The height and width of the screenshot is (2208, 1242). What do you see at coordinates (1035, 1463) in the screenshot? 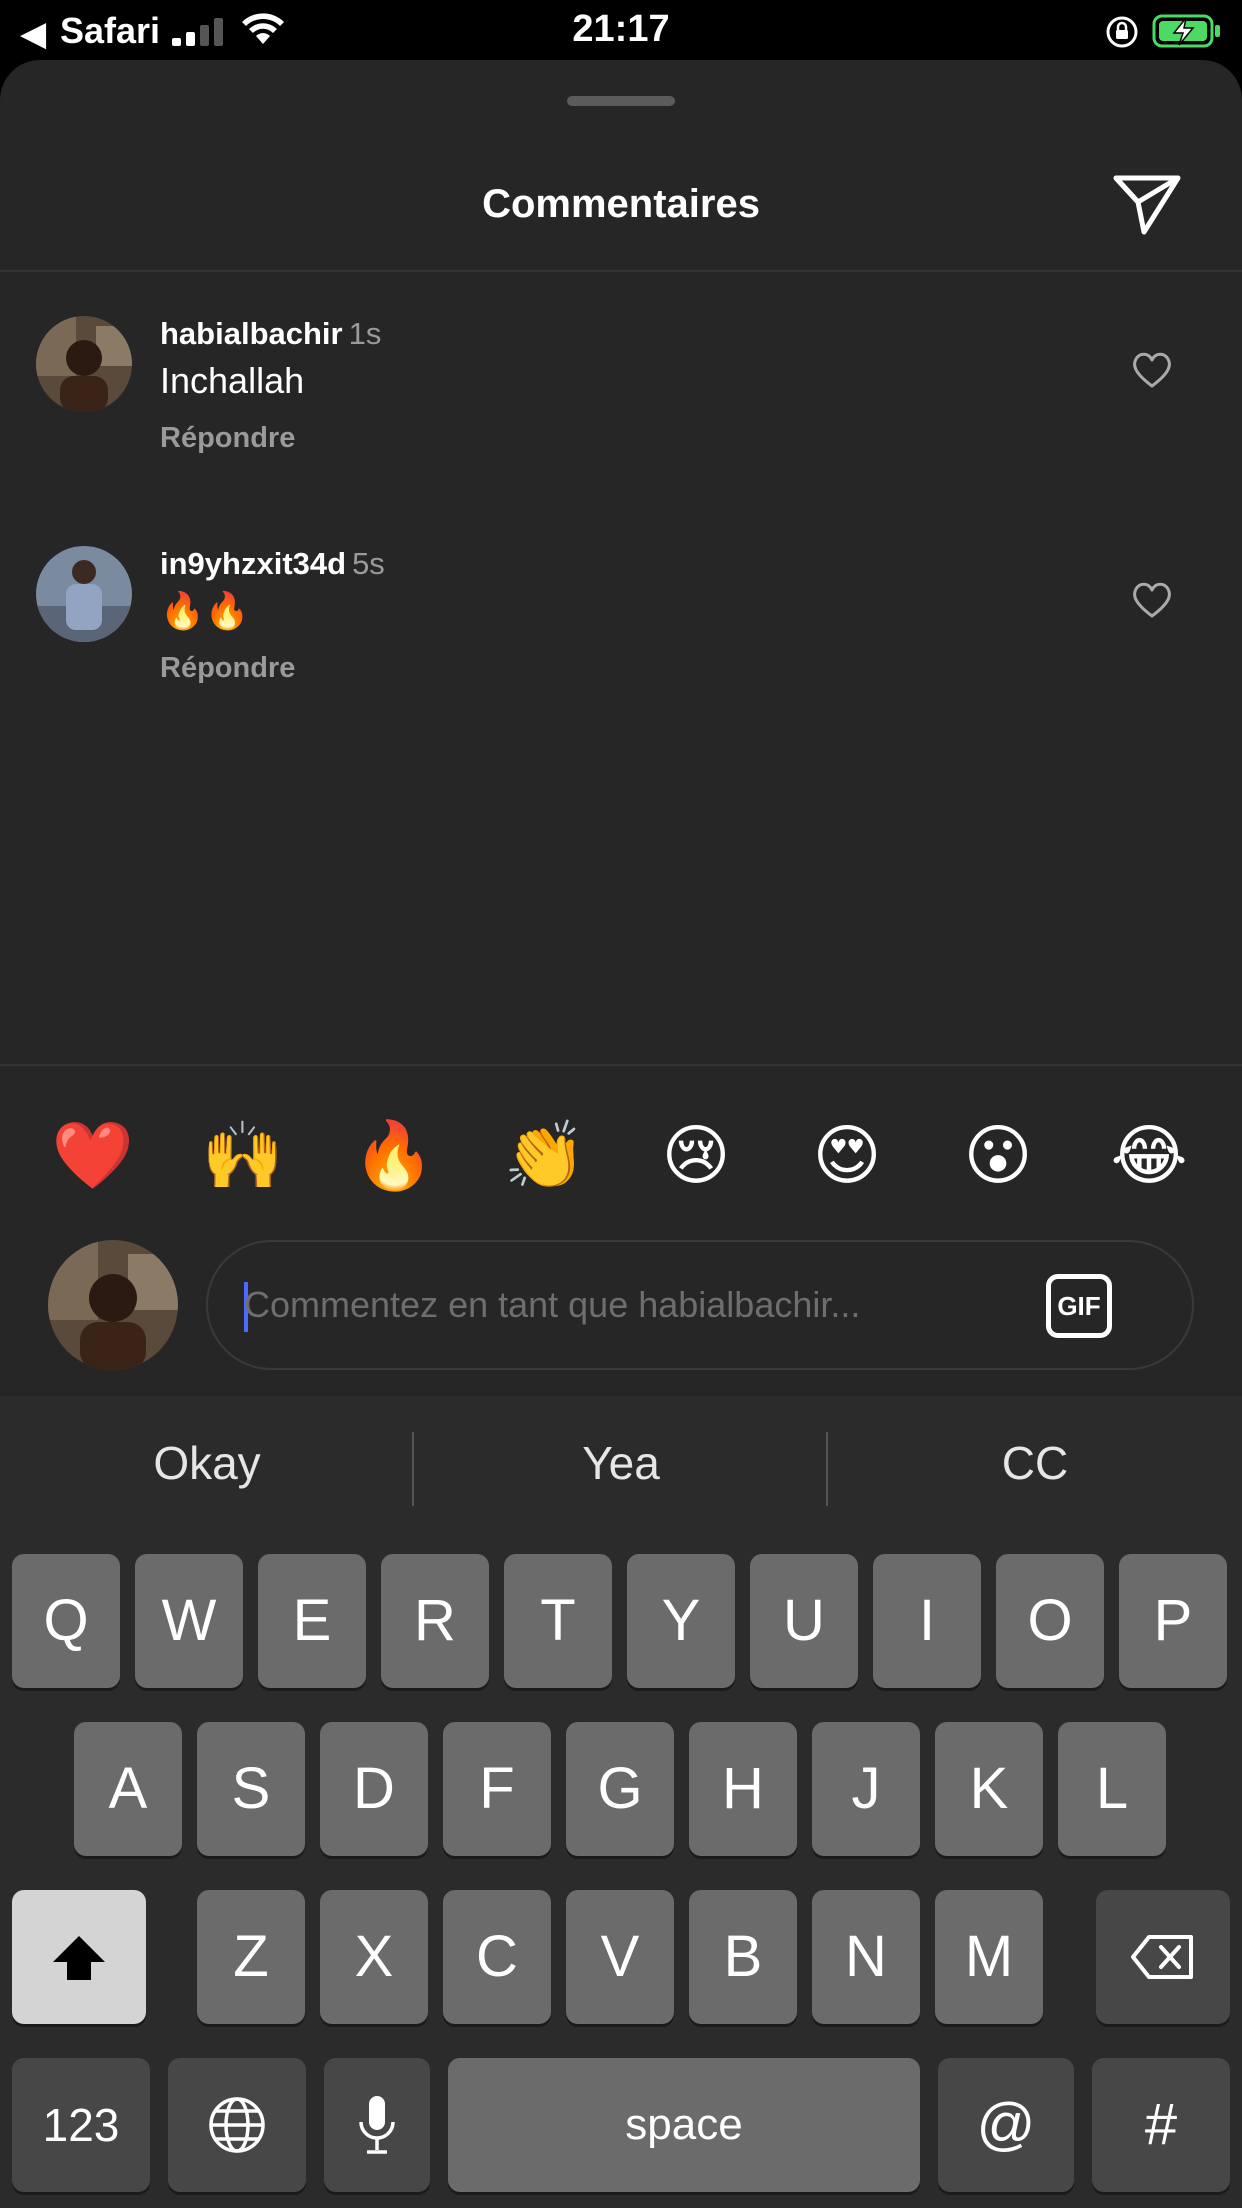
I see `suggestion-3: CC` at bounding box center [1035, 1463].